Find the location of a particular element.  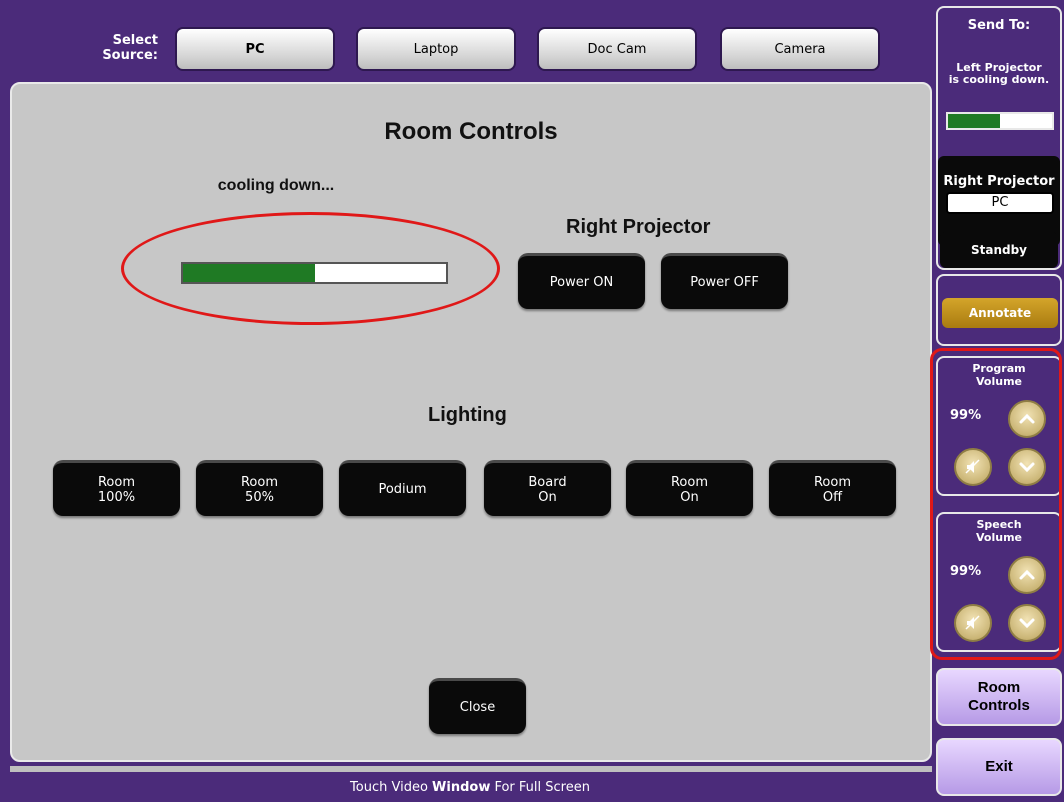

lighting-room-off-button: Room Off is located at coordinates (832, 488).